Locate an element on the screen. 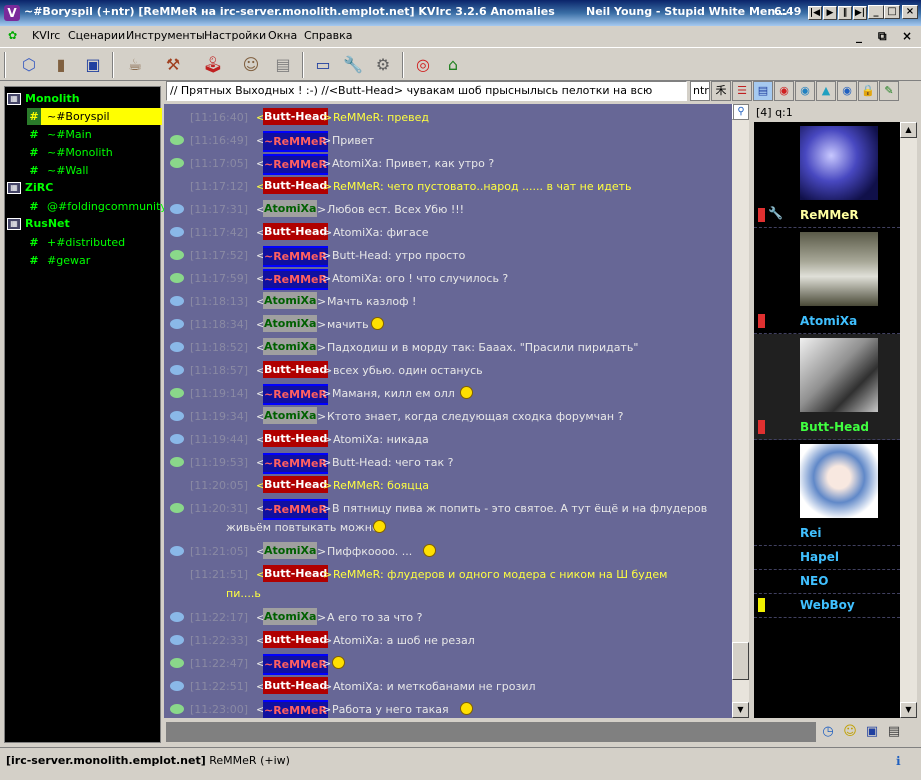  play-icon: ▶ is located at coordinates (830, 13).